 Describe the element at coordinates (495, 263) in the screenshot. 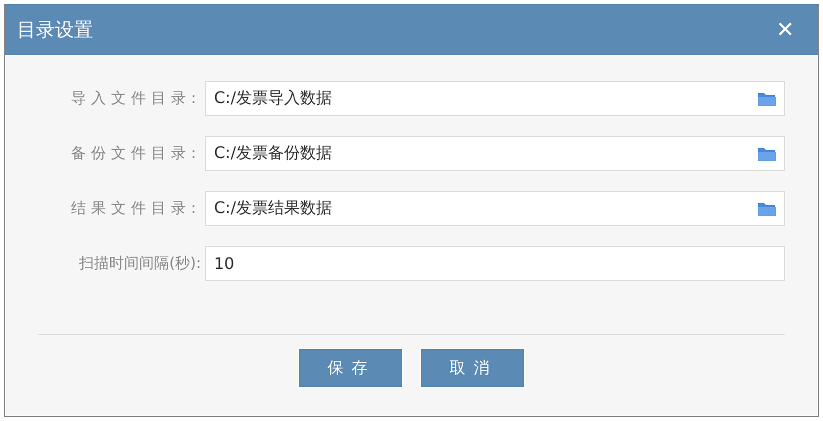

I see `input-field: 10` at that location.